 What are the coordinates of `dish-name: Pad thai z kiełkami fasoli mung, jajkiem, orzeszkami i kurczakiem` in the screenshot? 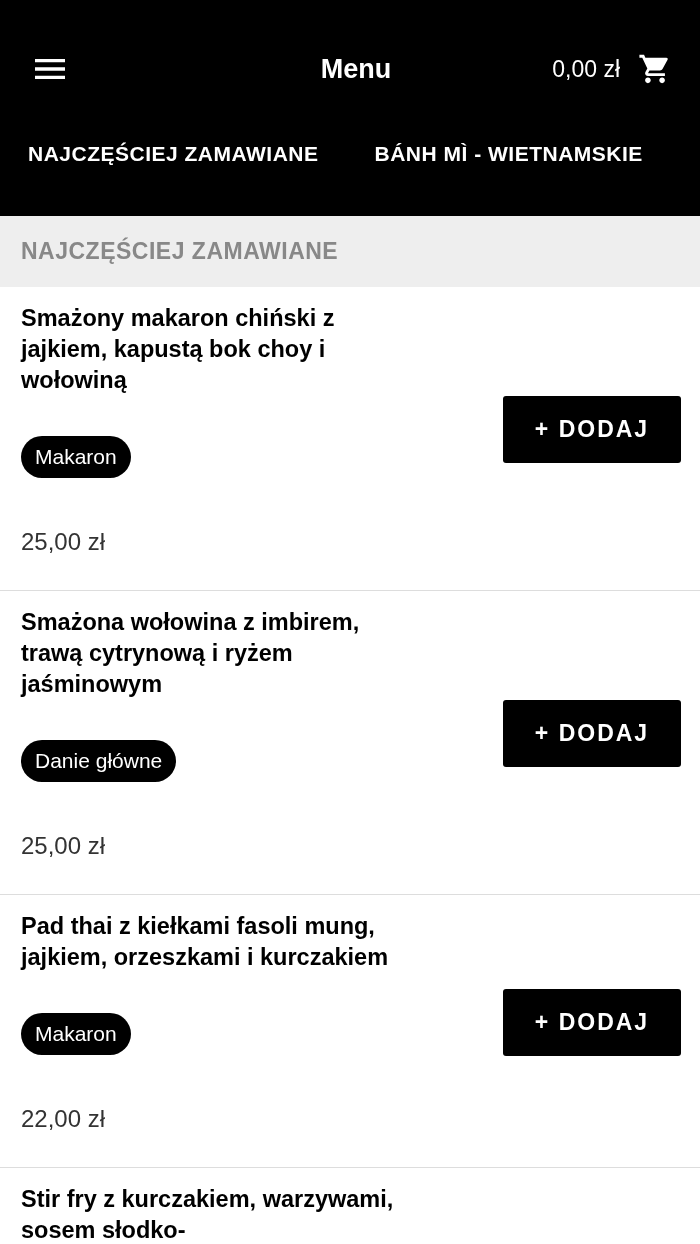 It's located at (205, 942).